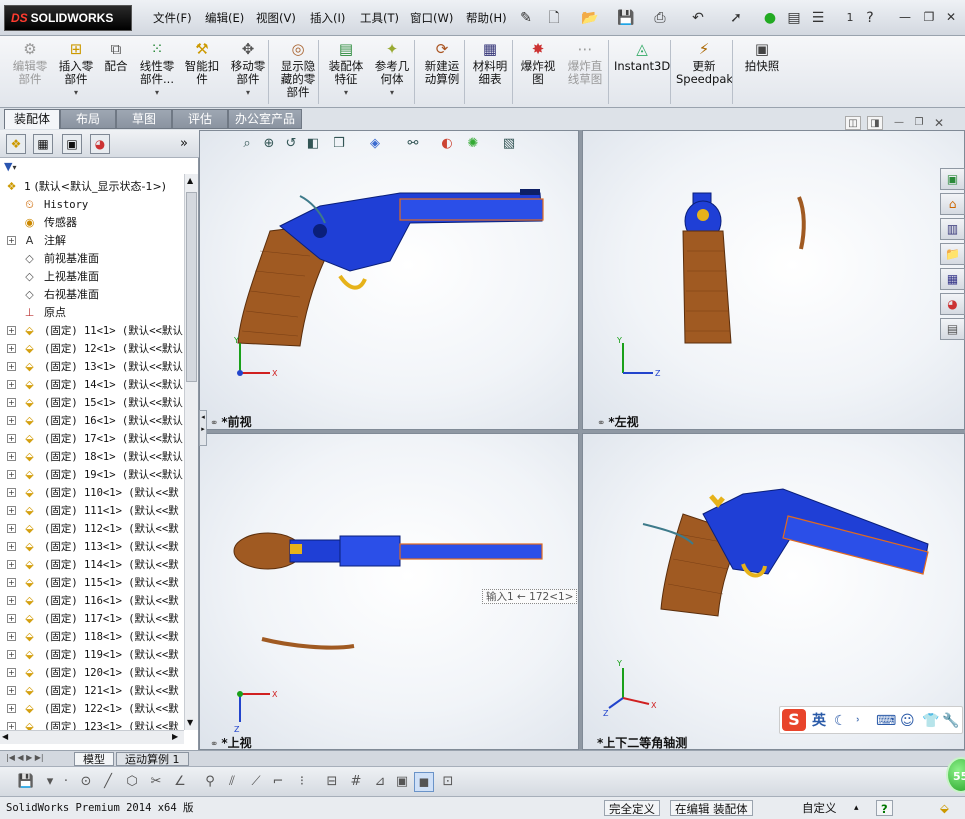 The width and height of the screenshot is (965, 819). I want to click on ribbon-button-linear-pattern: ⁙ 线性零 部件... ▾, so click(157, 69).